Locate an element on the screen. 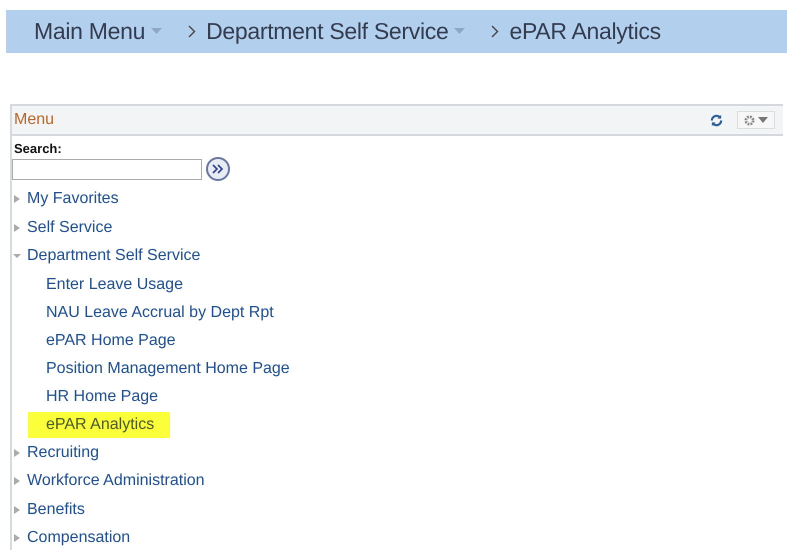 The height and width of the screenshot is (550, 787). search-label: Search: is located at coordinates (38, 148).